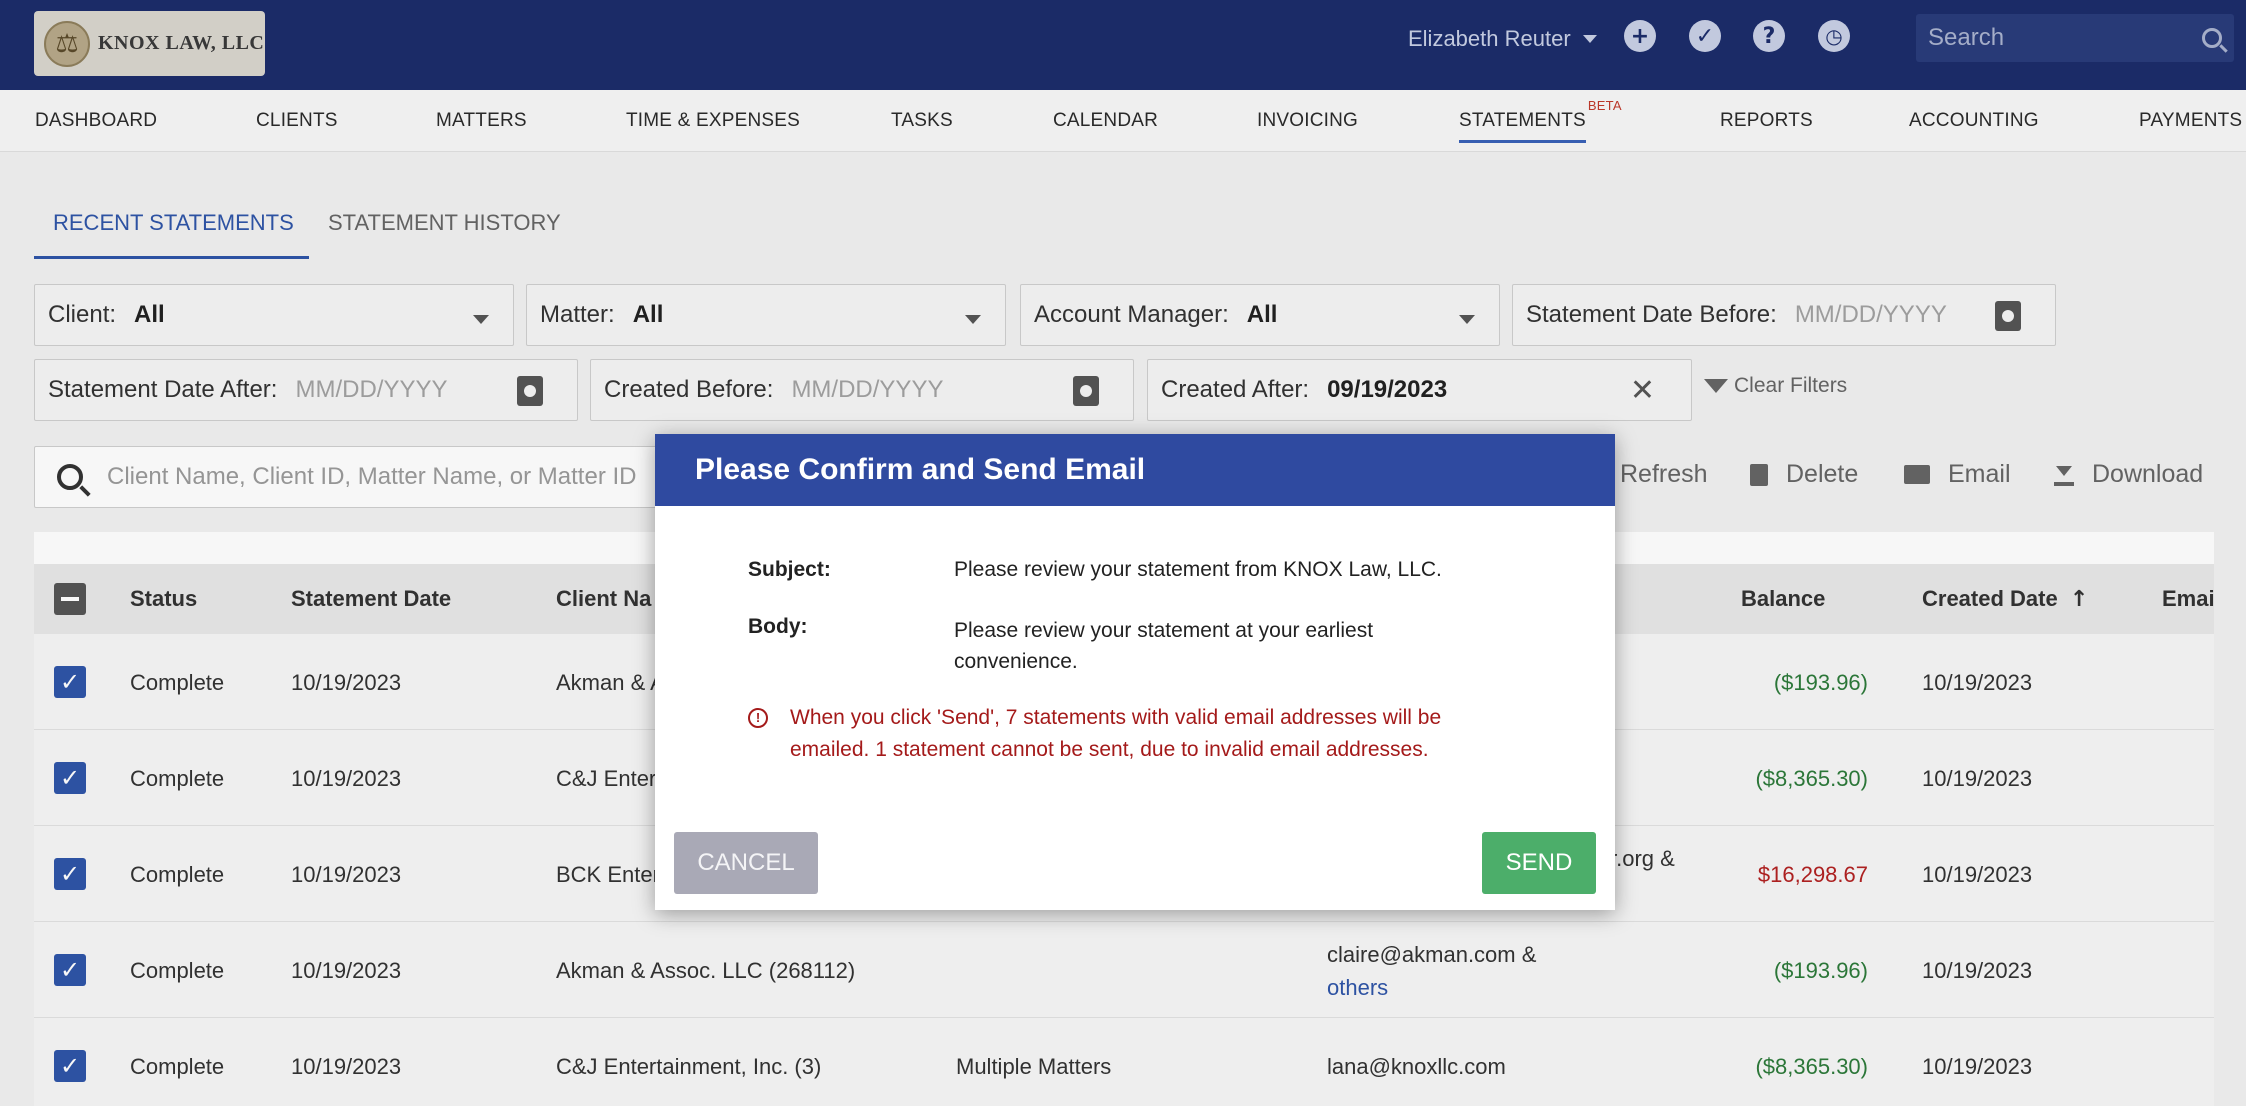 This screenshot has height=1106, width=2246. I want to click on alert-icon: !, so click(758, 718).